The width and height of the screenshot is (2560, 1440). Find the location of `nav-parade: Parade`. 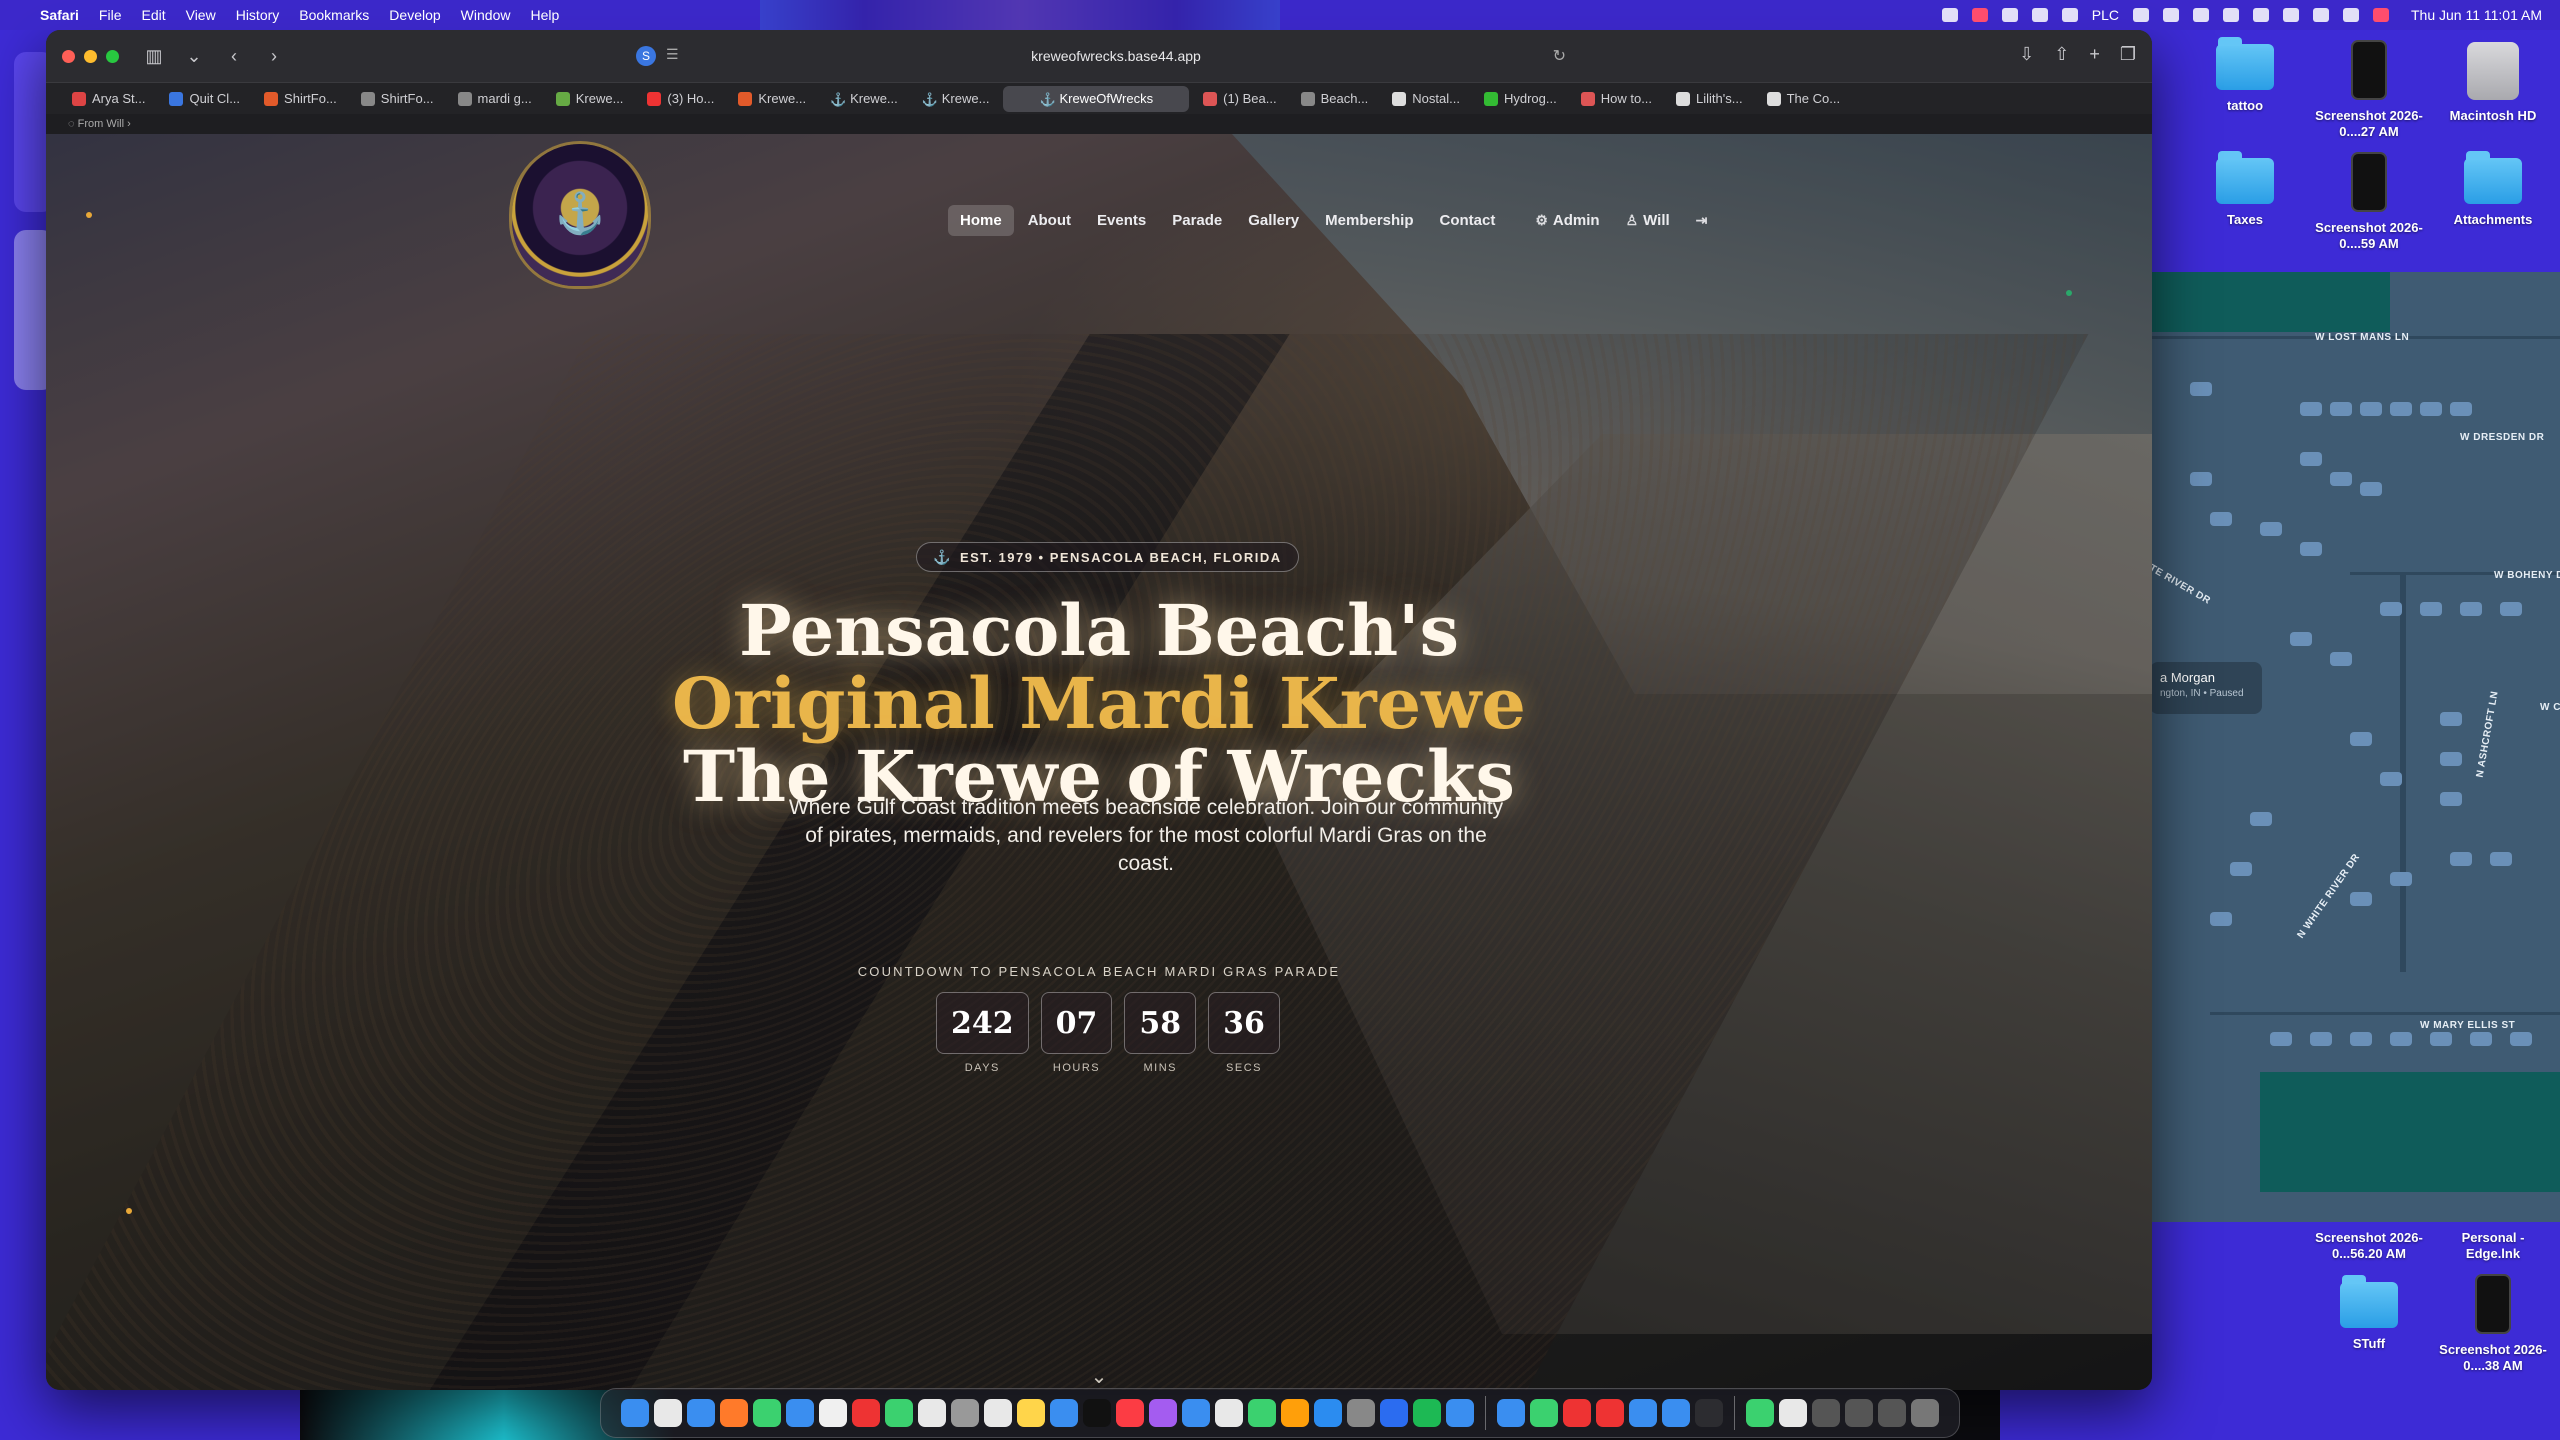

nav-parade: Parade is located at coordinates (1197, 220).